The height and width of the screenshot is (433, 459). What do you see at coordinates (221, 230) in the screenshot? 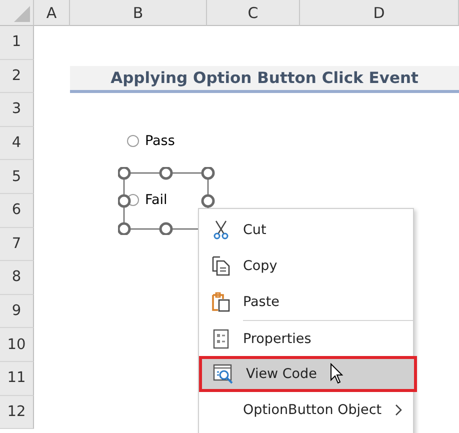
I see `scissors-icon` at bounding box center [221, 230].